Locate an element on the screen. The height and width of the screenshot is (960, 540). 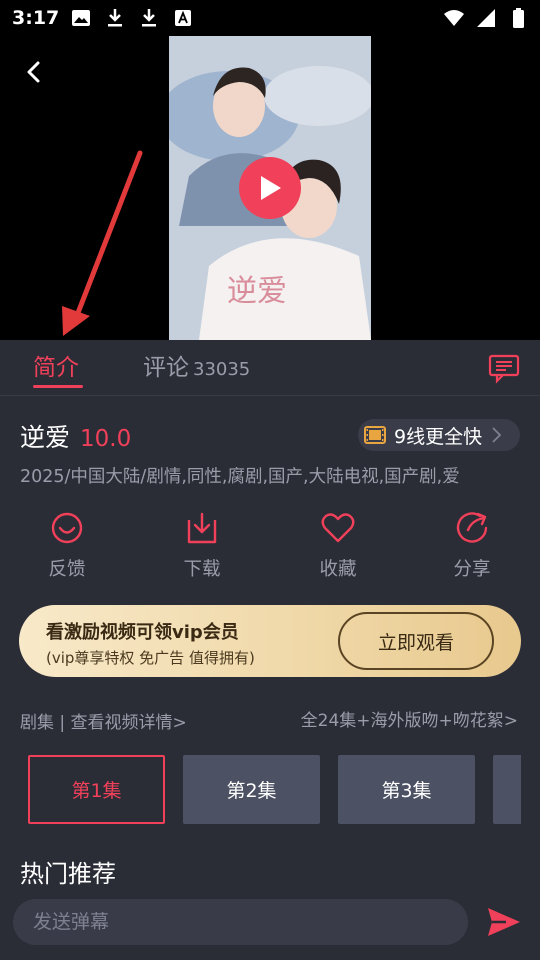
film-icon is located at coordinates (375, 435).